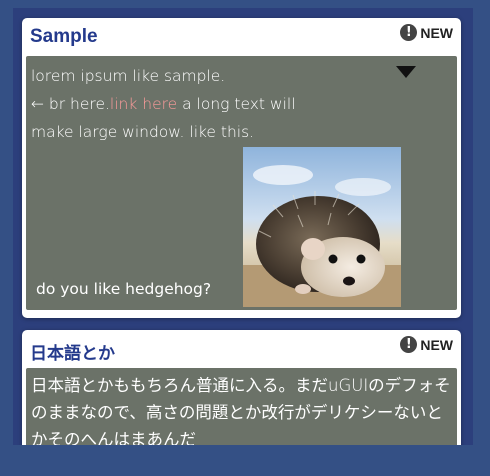 The image size is (490, 476). I want to click on hedgehog-image, so click(322, 227).